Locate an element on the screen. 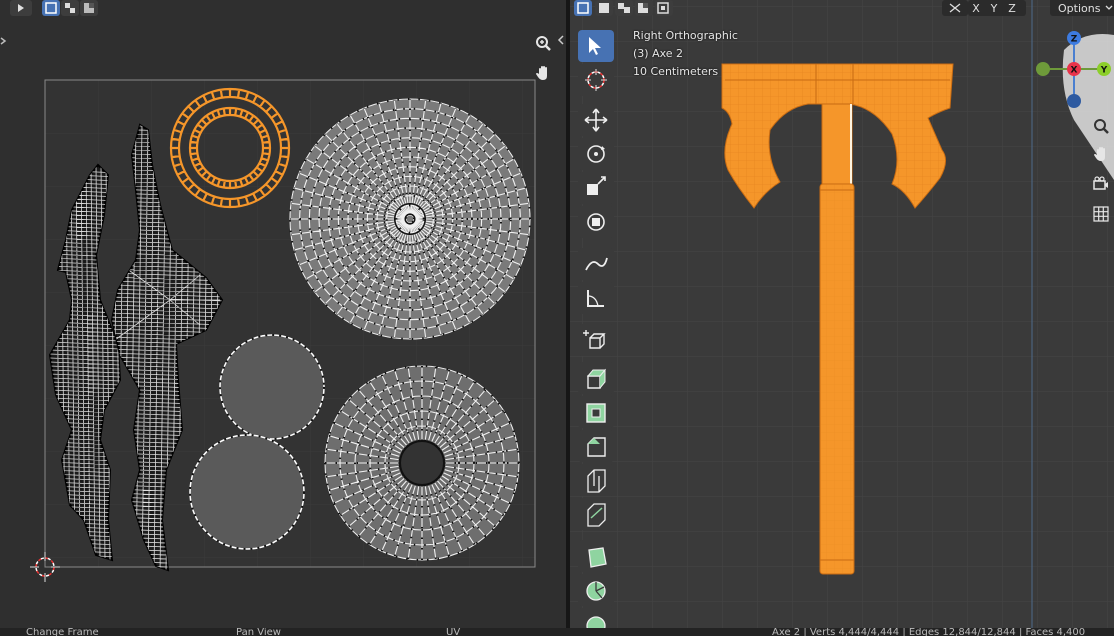  tool-scale is located at coordinates (596, 188).